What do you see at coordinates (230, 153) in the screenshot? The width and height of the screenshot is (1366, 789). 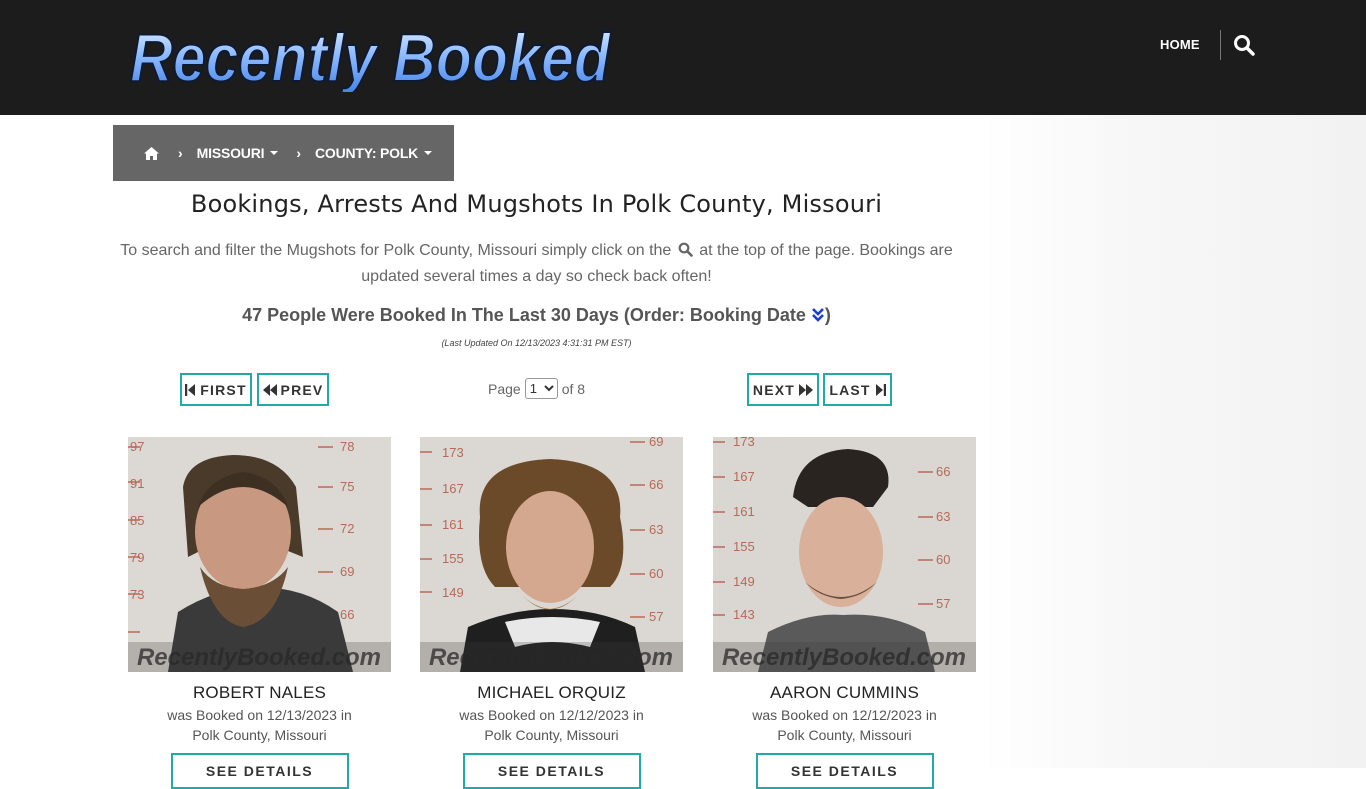 I see `breadcrumb-state-label: MISSOURI` at bounding box center [230, 153].